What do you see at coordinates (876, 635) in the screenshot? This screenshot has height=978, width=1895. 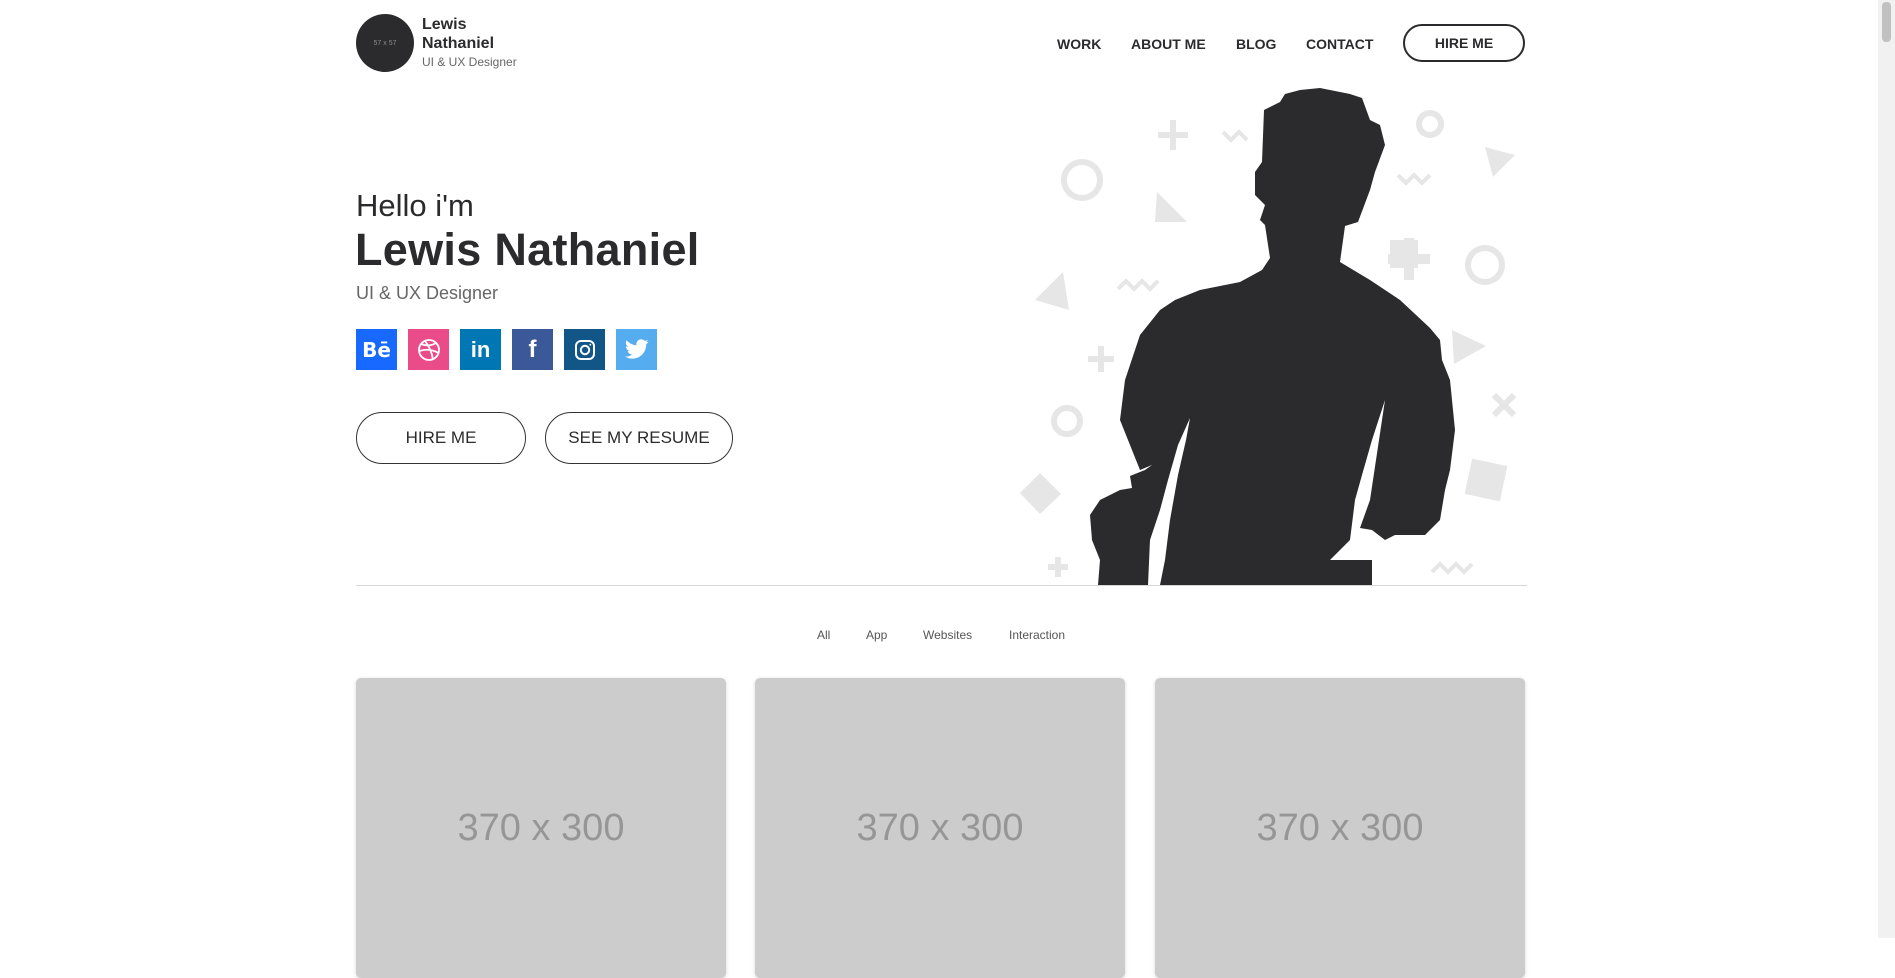 I see `filter-app: App` at bounding box center [876, 635].